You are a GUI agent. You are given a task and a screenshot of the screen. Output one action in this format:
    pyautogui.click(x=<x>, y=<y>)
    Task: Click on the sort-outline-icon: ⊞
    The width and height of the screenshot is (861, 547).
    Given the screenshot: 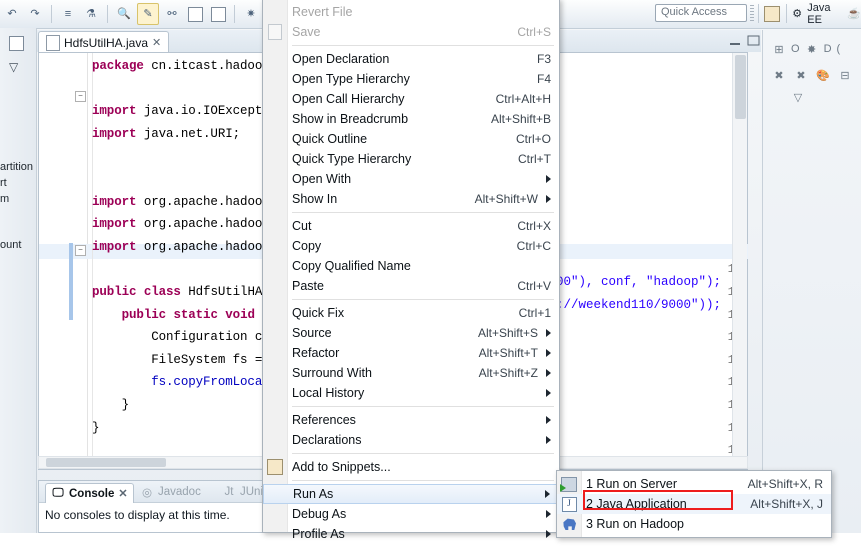 What is the action you would take?
    pyautogui.click(x=779, y=49)
    